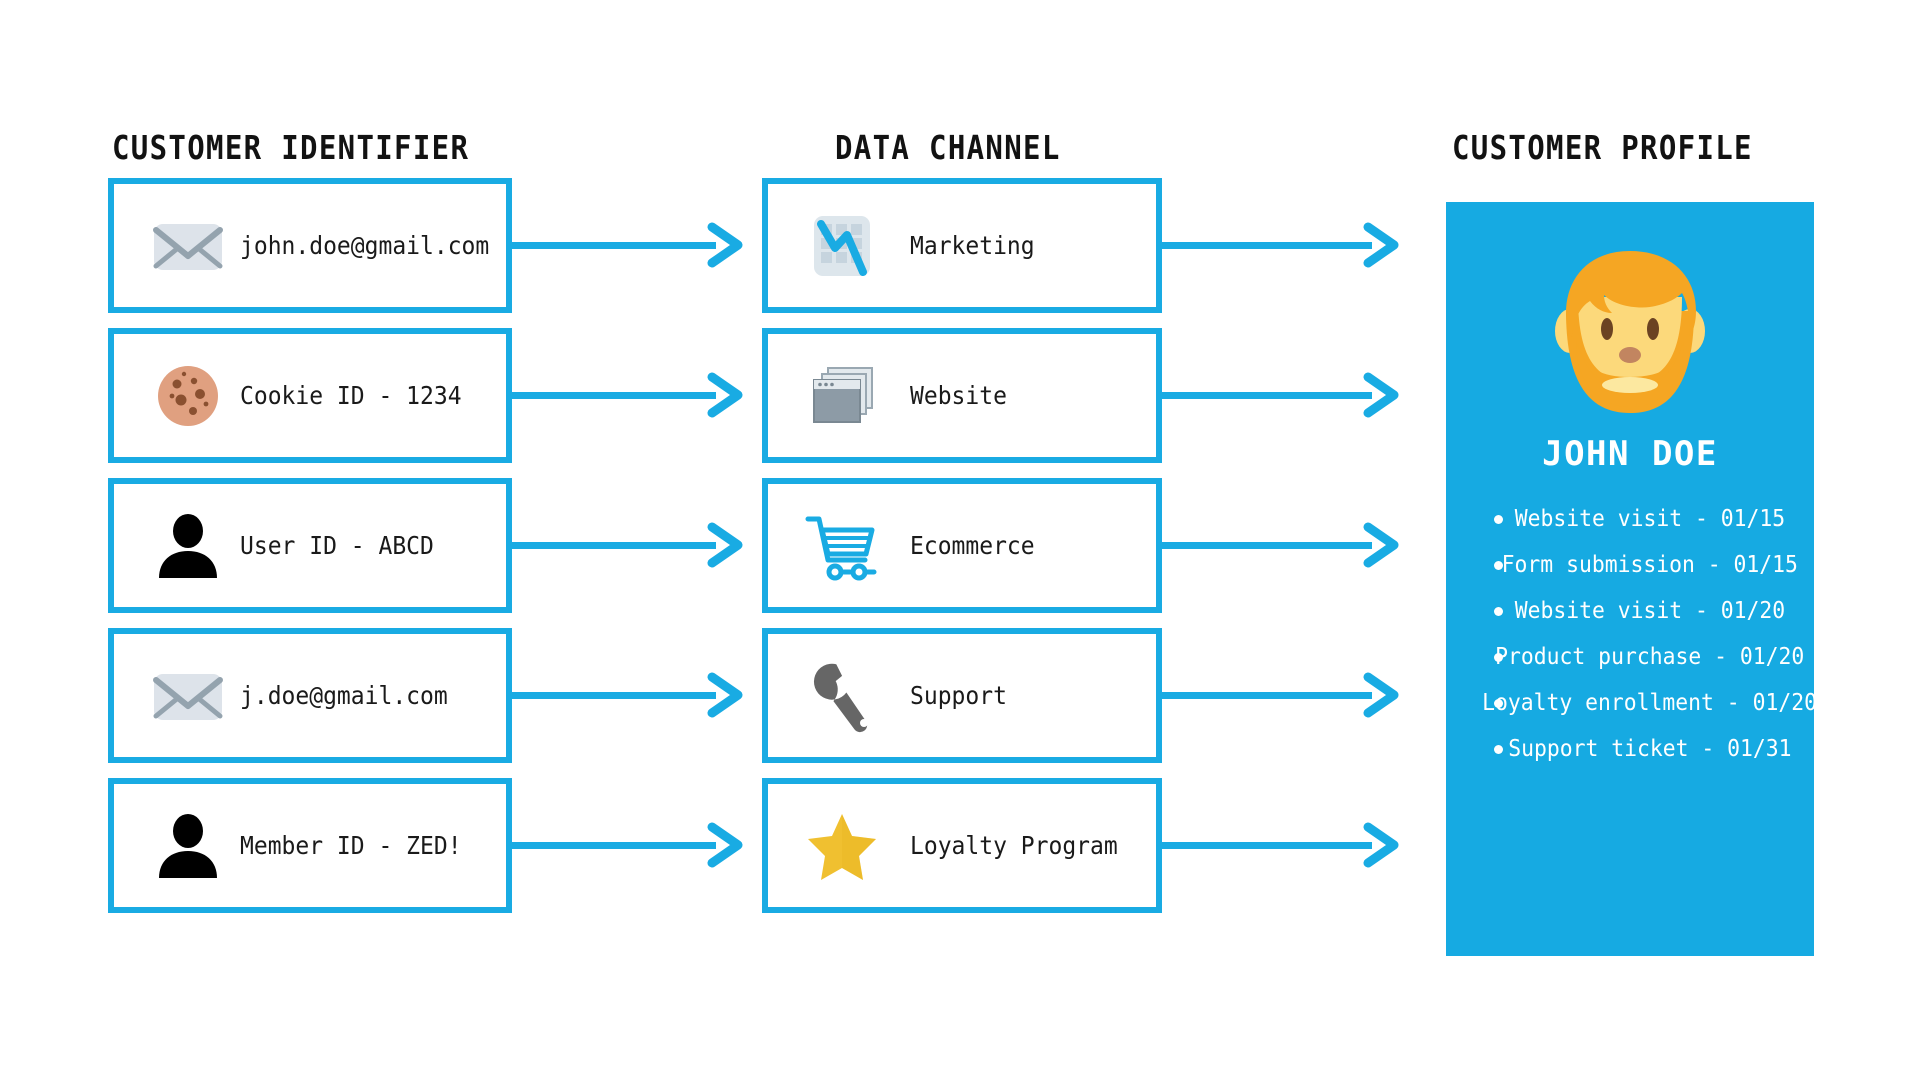  What do you see at coordinates (948, 147) in the screenshot?
I see `column-heading-data-channel: DATA CHANNEL` at bounding box center [948, 147].